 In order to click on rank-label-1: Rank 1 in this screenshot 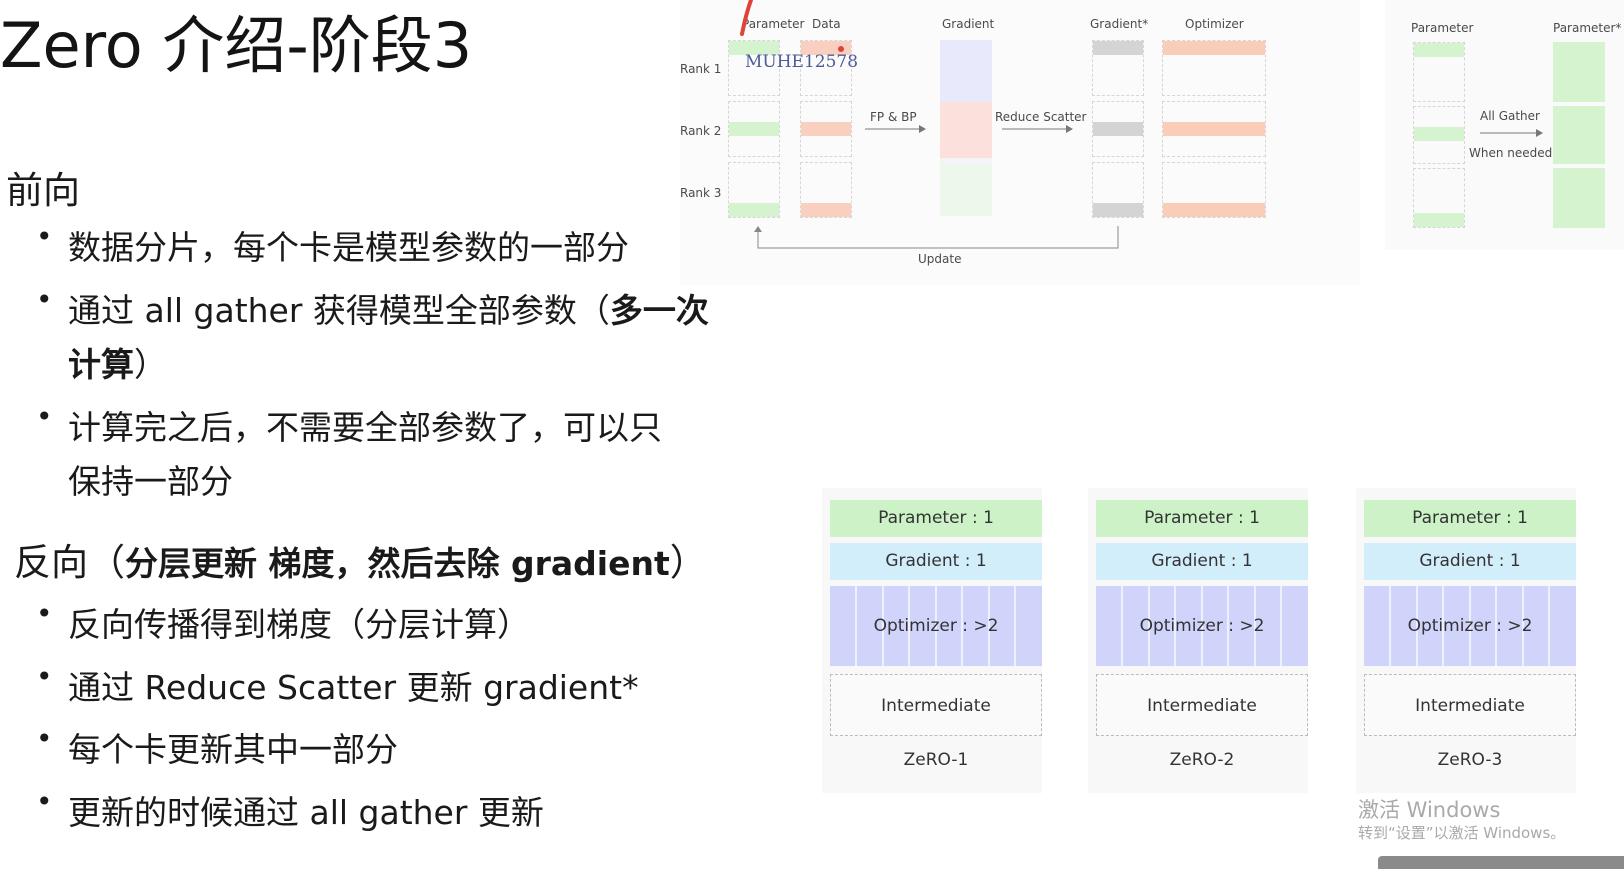, I will do `click(701, 69)`.